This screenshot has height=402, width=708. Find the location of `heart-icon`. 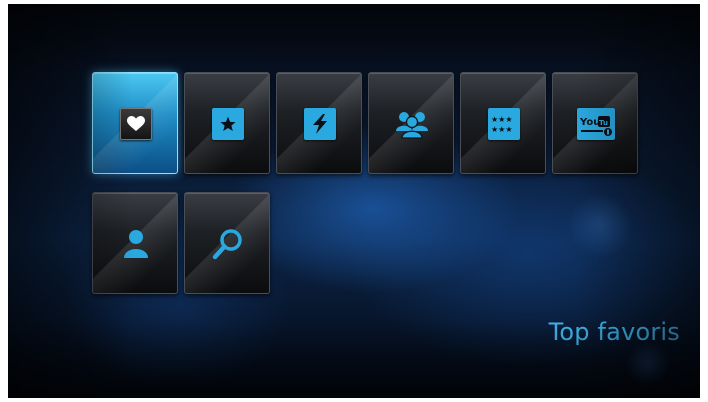

heart-icon is located at coordinates (136, 124).